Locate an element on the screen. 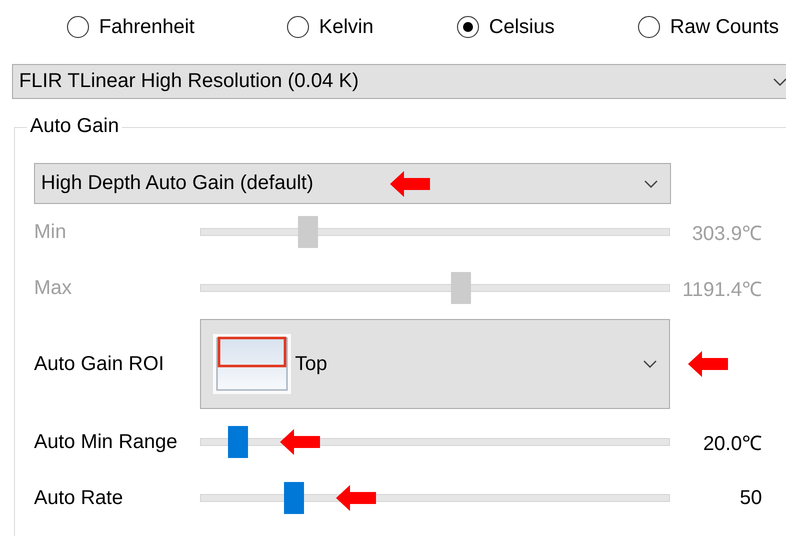  roi-label: Auto Gain ROI is located at coordinates (100, 364).